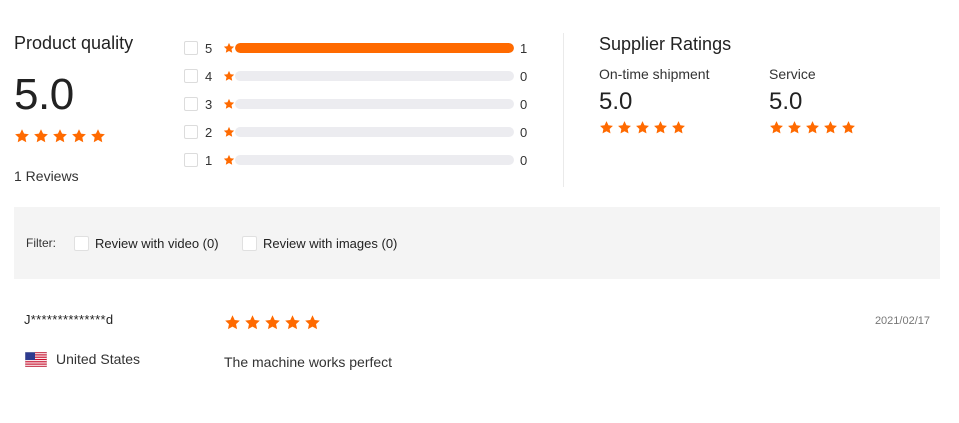 This screenshot has height=423, width=959. I want to click on on-time-shipment-stars, so click(654, 127).